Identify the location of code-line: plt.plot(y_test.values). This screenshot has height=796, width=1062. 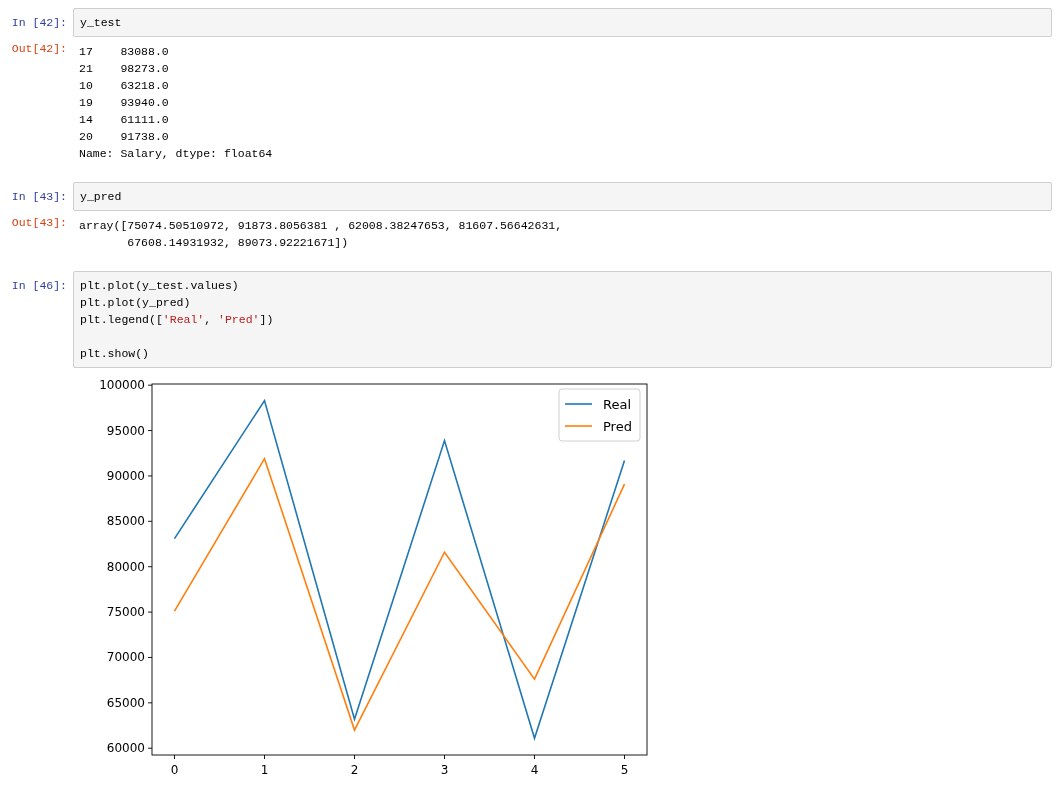
(159, 286).